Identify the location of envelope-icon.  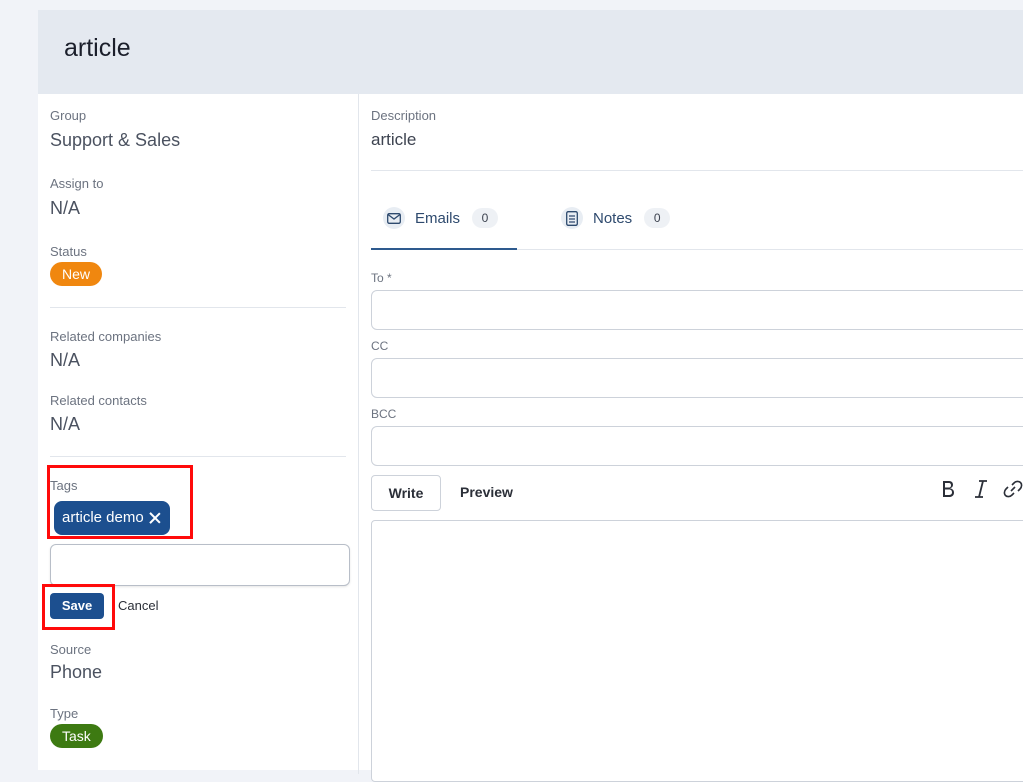
(394, 218).